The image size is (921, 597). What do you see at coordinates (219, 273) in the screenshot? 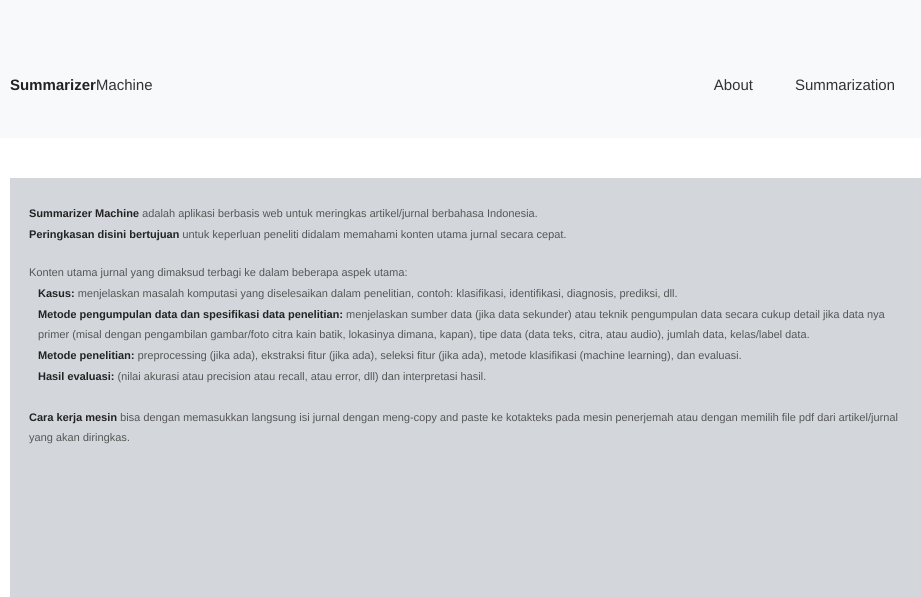
I see `aspects-heading: Konten utama jurnal yang dimaksud terbagi ke dalam beberapa aspek utama:` at bounding box center [219, 273].